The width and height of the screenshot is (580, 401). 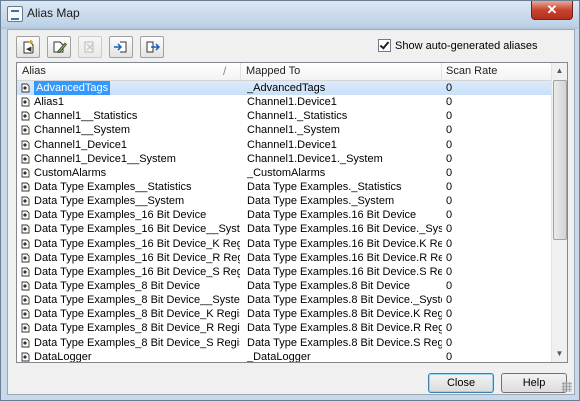 I want to click on mapped-to-cell: Channel1.Device1._System, so click(x=315, y=158).